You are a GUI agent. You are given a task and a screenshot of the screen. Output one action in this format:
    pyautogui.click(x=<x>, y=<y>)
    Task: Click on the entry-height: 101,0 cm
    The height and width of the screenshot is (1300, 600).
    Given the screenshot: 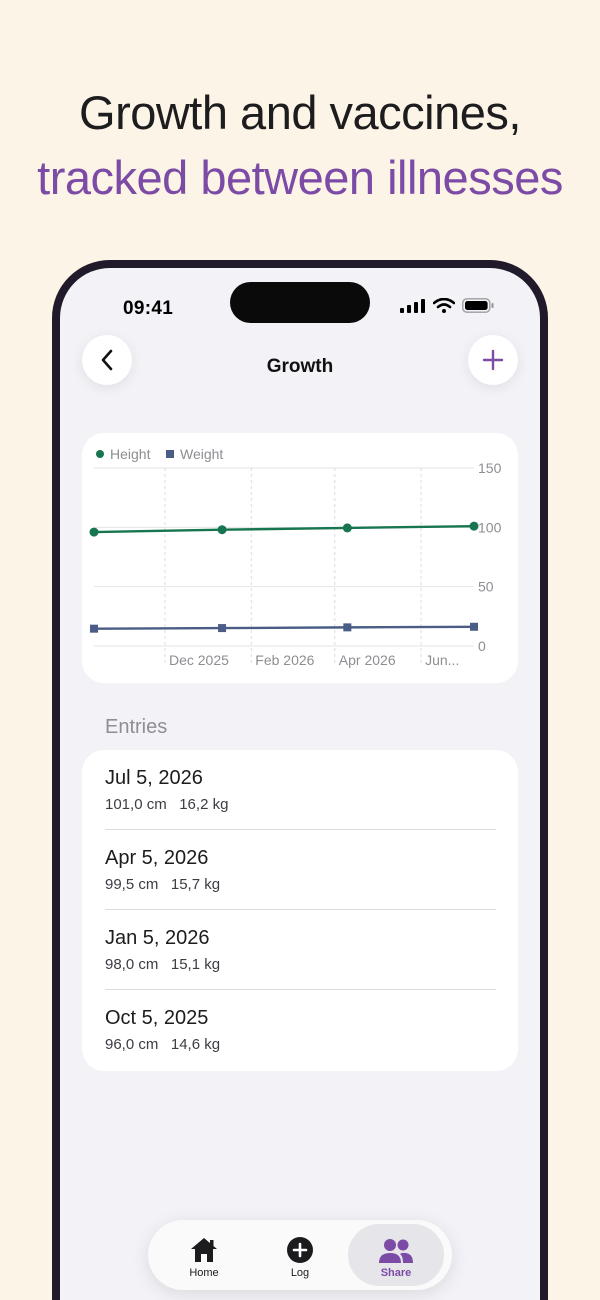 What is the action you would take?
    pyautogui.click(x=136, y=804)
    